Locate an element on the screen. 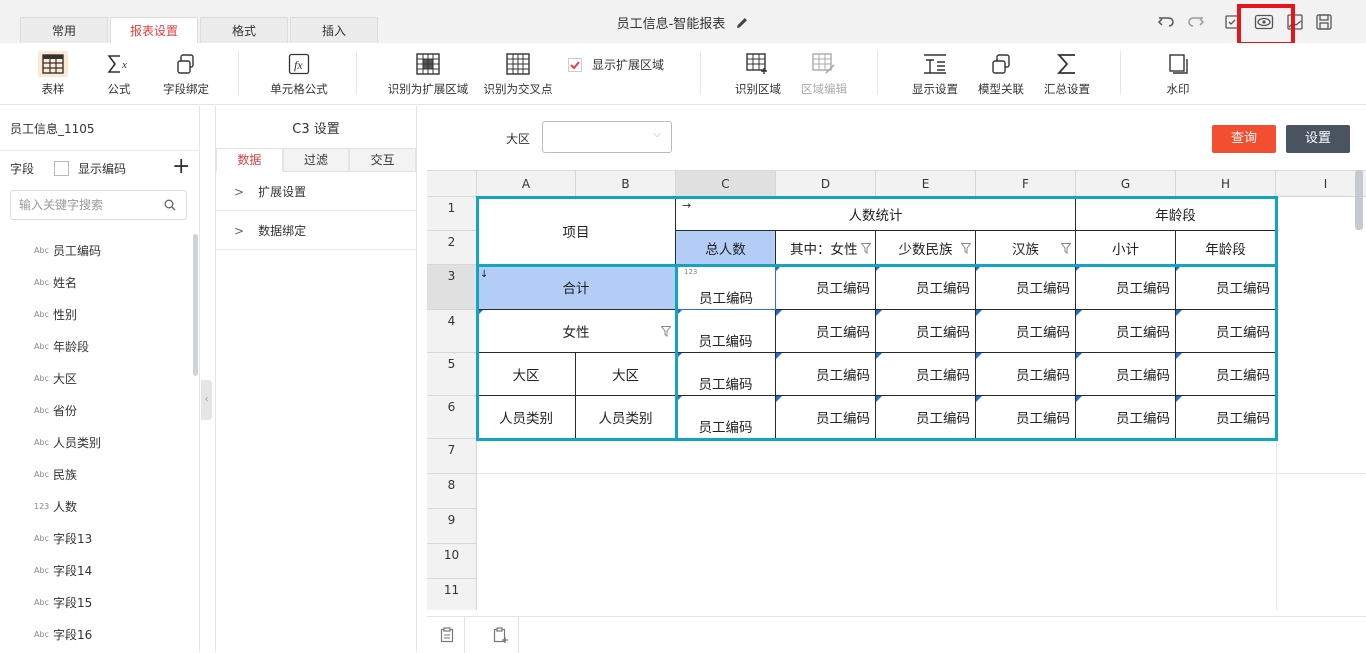 This screenshot has height=653, width=1366. tab-insert: 插入 is located at coordinates (334, 30).